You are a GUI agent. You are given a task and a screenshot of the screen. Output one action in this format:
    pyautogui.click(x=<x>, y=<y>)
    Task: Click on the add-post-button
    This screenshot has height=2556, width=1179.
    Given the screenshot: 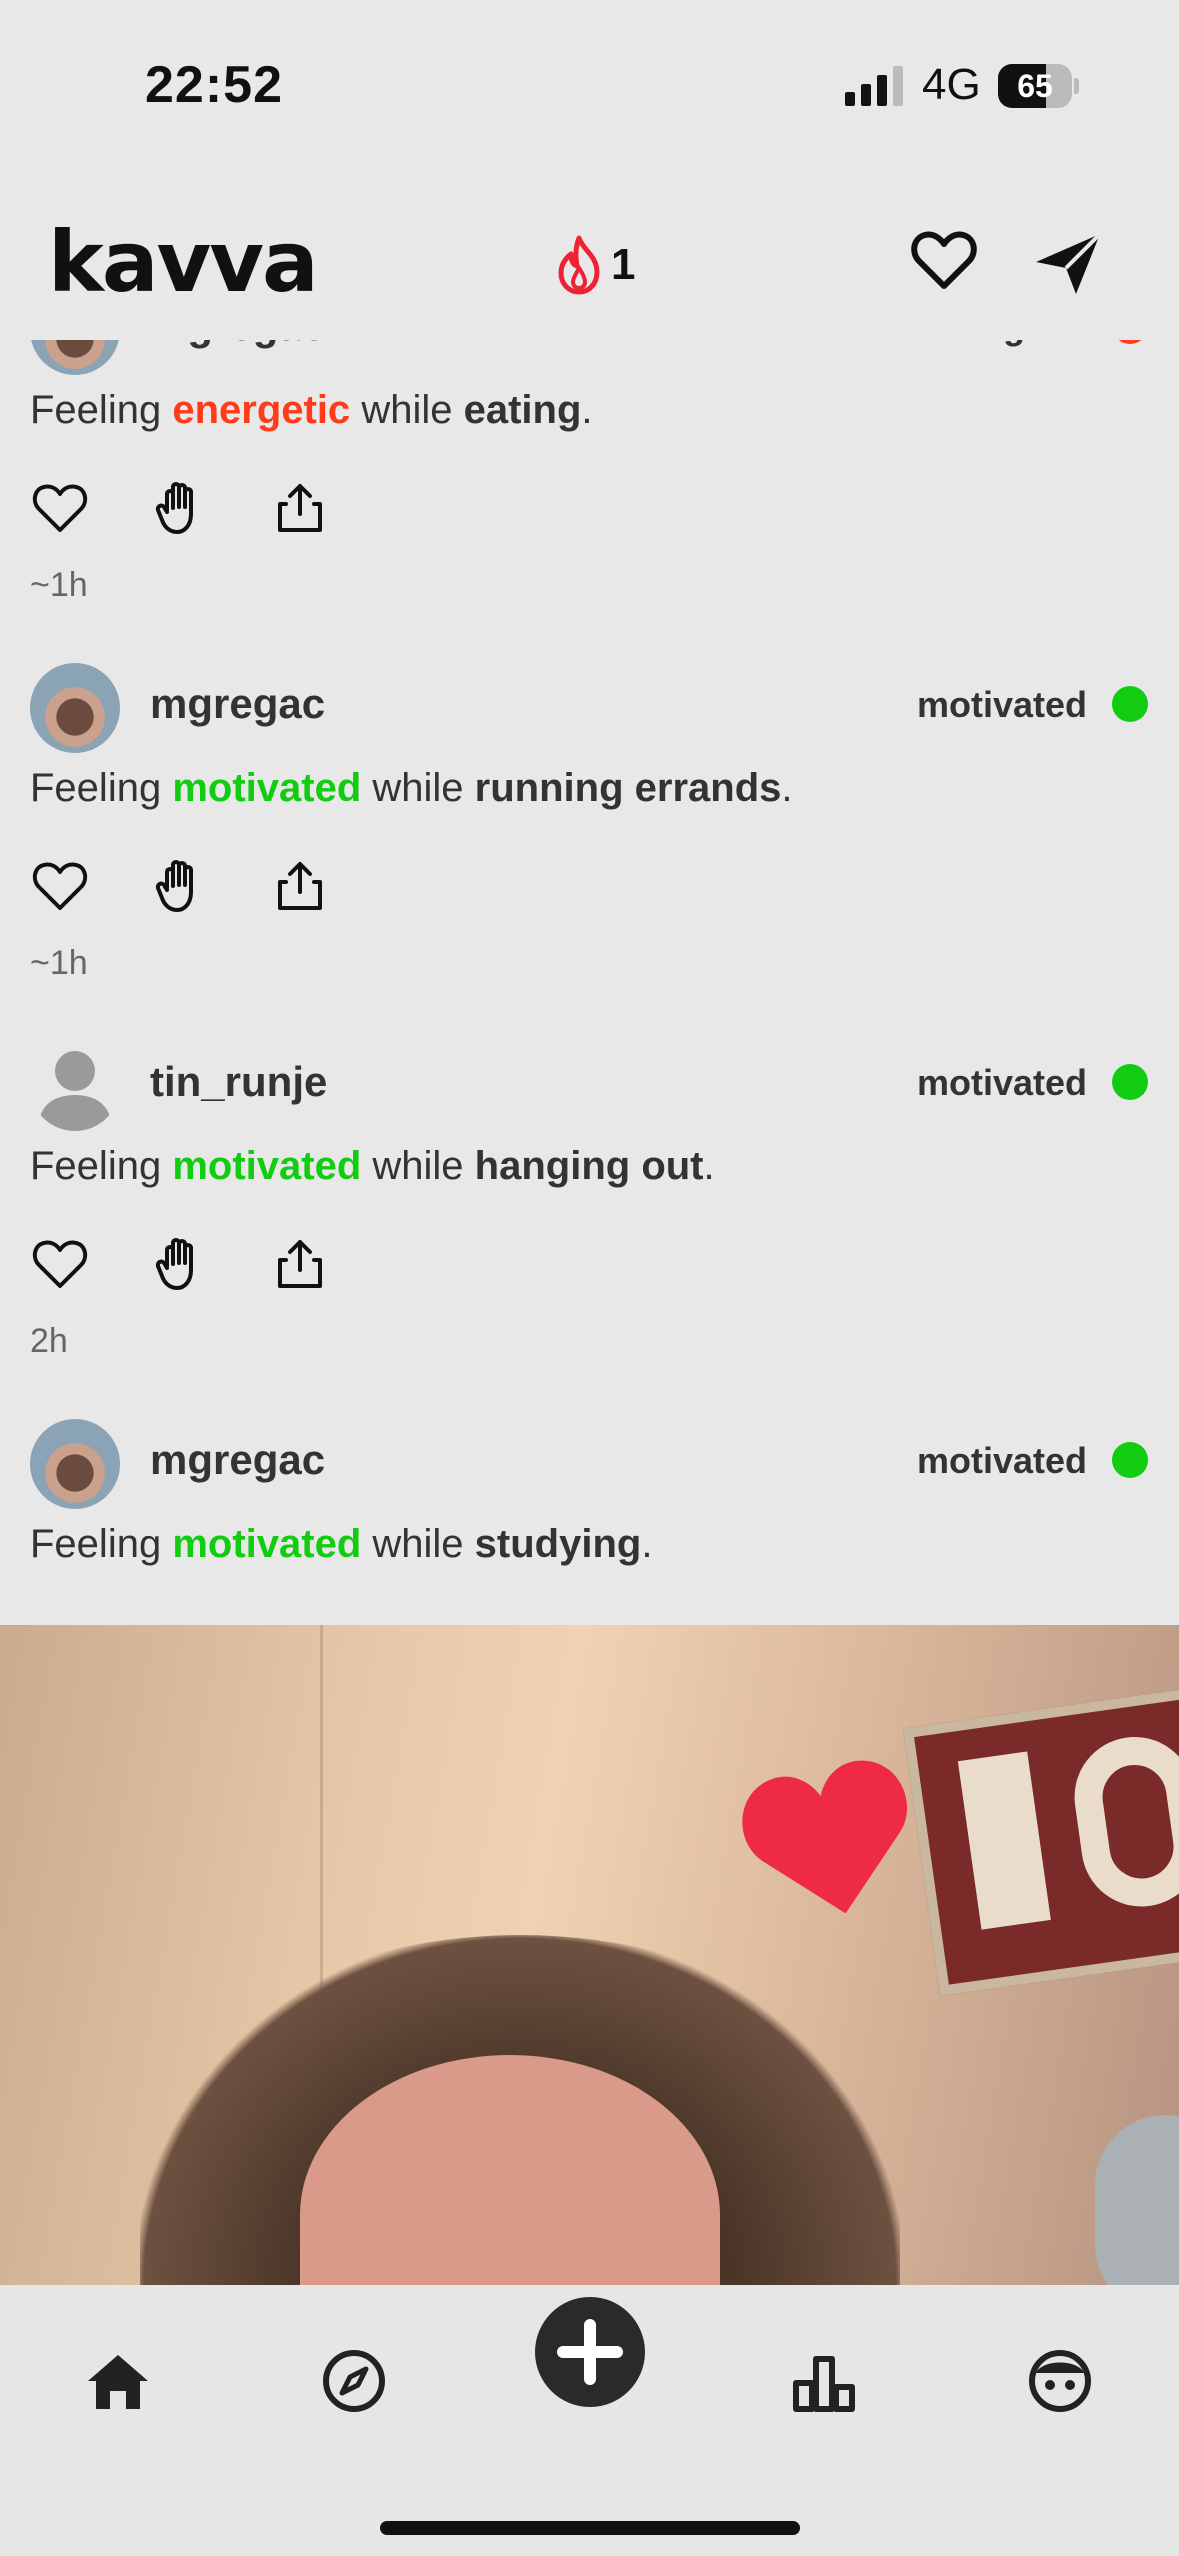 What is the action you would take?
    pyautogui.click(x=590, y=2352)
    